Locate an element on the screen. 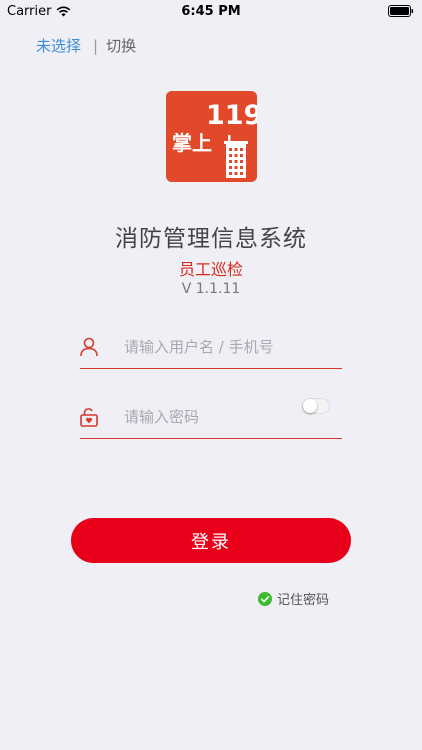 The image size is (422, 750). logo-graphic: 119 掌上 is located at coordinates (214, 136).